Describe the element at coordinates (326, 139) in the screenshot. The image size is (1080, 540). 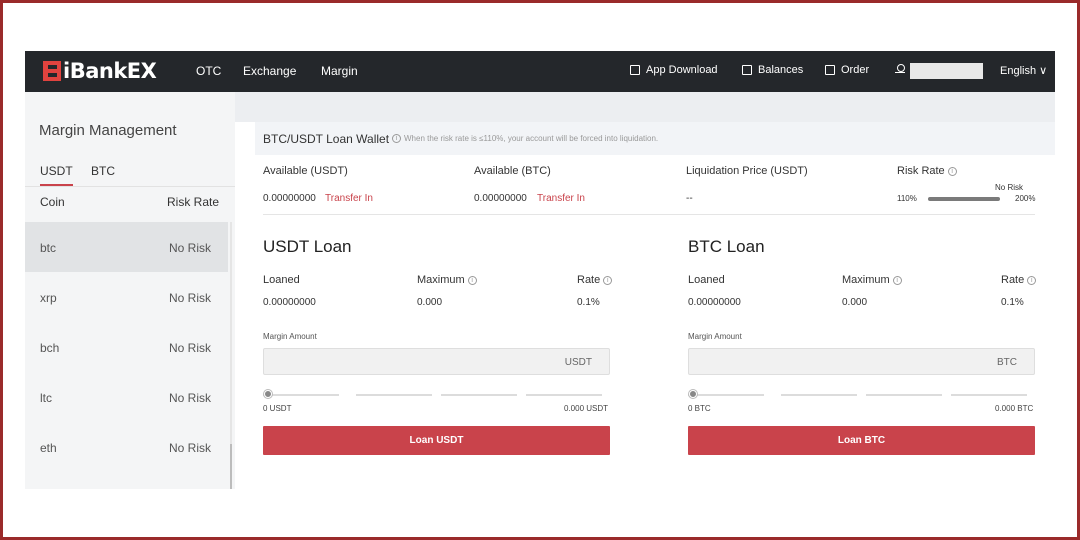
I see `wallet-title: BTC/USDT Loan Wallet` at that location.